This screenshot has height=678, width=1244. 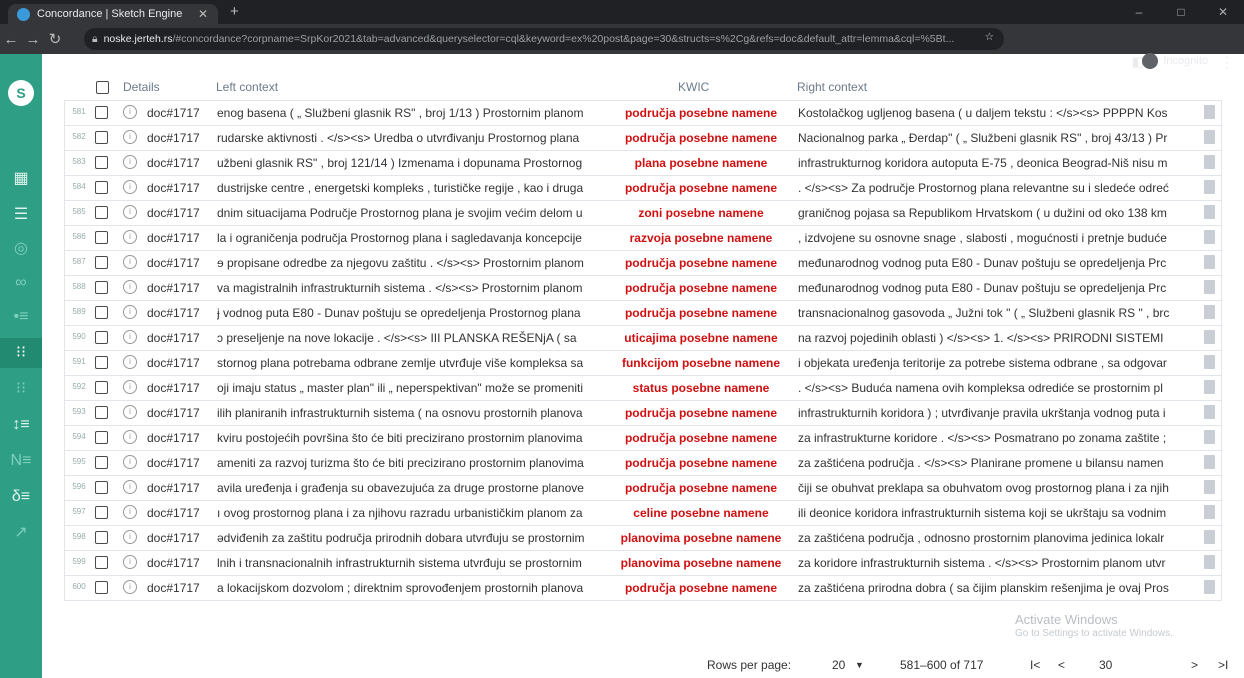 What do you see at coordinates (838, 665) in the screenshot?
I see `rows-per-page-select: 20` at bounding box center [838, 665].